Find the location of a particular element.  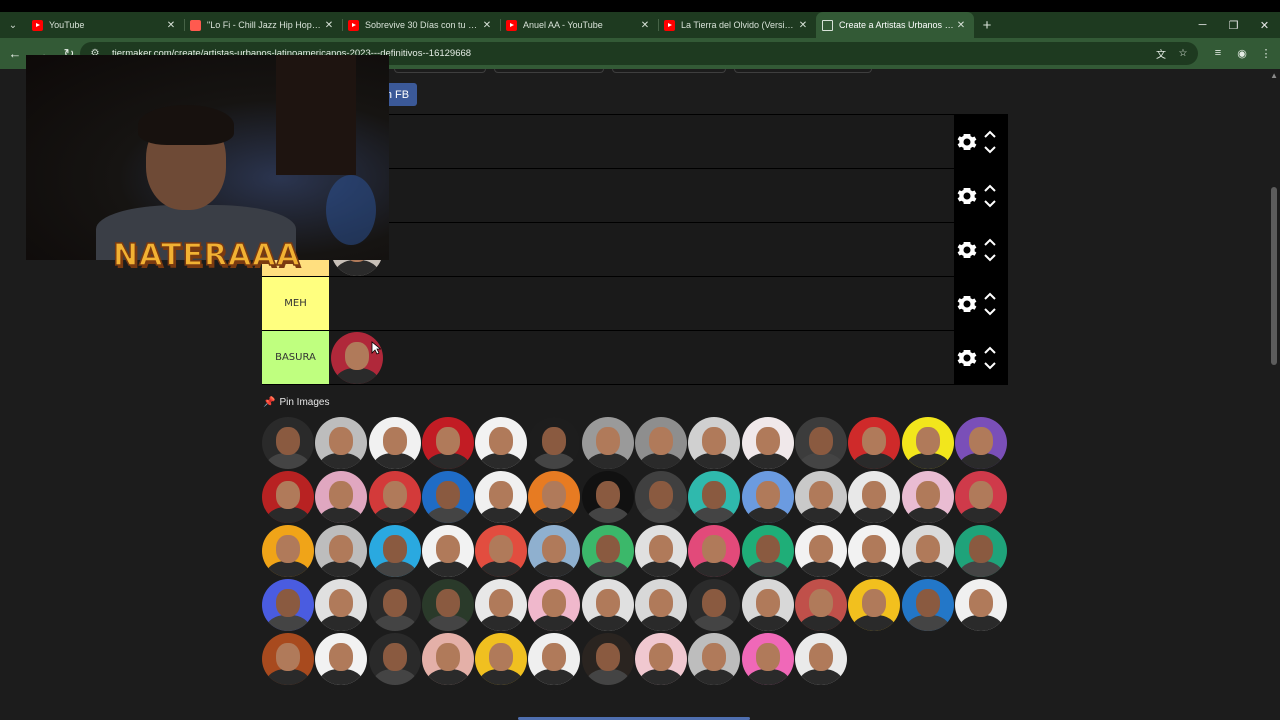

minimize-icon: ─ is located at coordinates (1202, 25).